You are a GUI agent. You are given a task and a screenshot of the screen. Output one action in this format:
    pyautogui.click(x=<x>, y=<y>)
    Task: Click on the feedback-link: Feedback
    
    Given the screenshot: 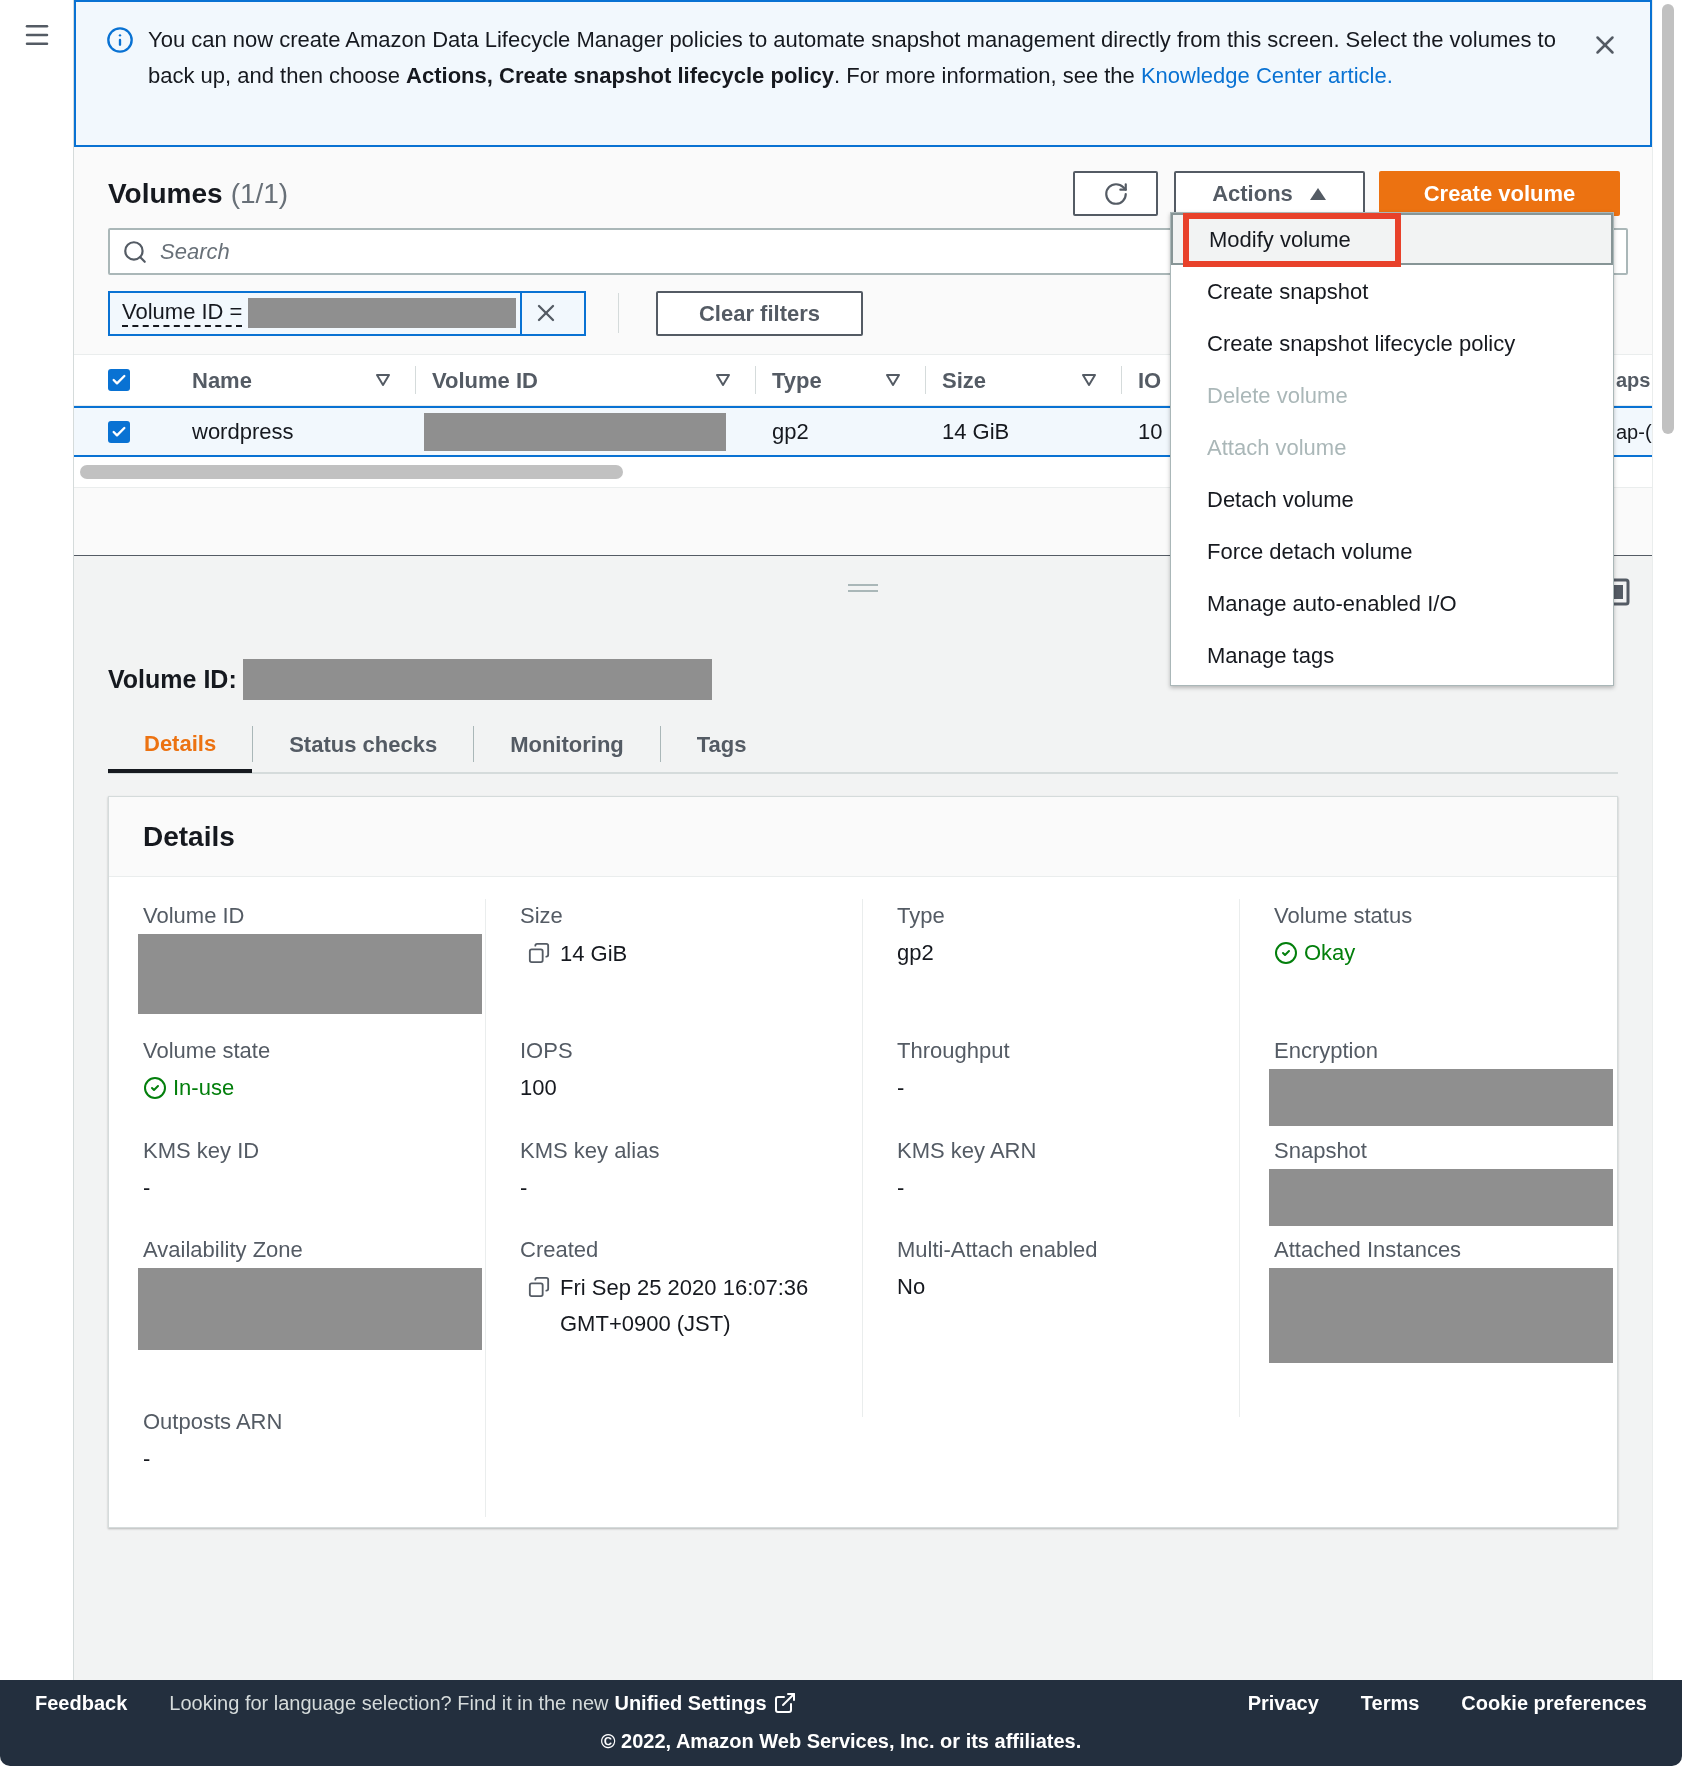 What is the action you would take?
    pyautogui.click(x=81, y=1703)
    